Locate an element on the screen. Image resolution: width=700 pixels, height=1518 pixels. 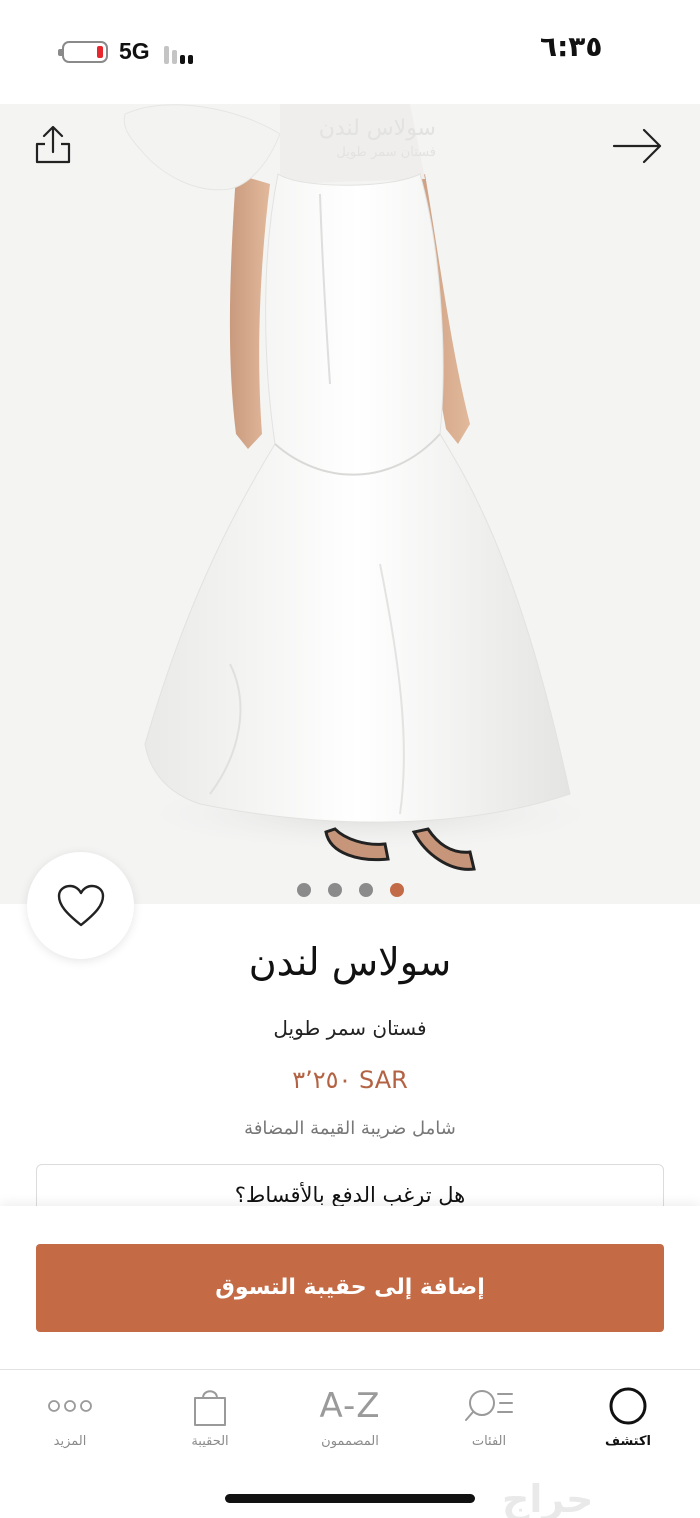
tab-bar: اكتشف الفئات A-Z المصممون الحقيبة المزيد is located at coordinates (350, 1425).